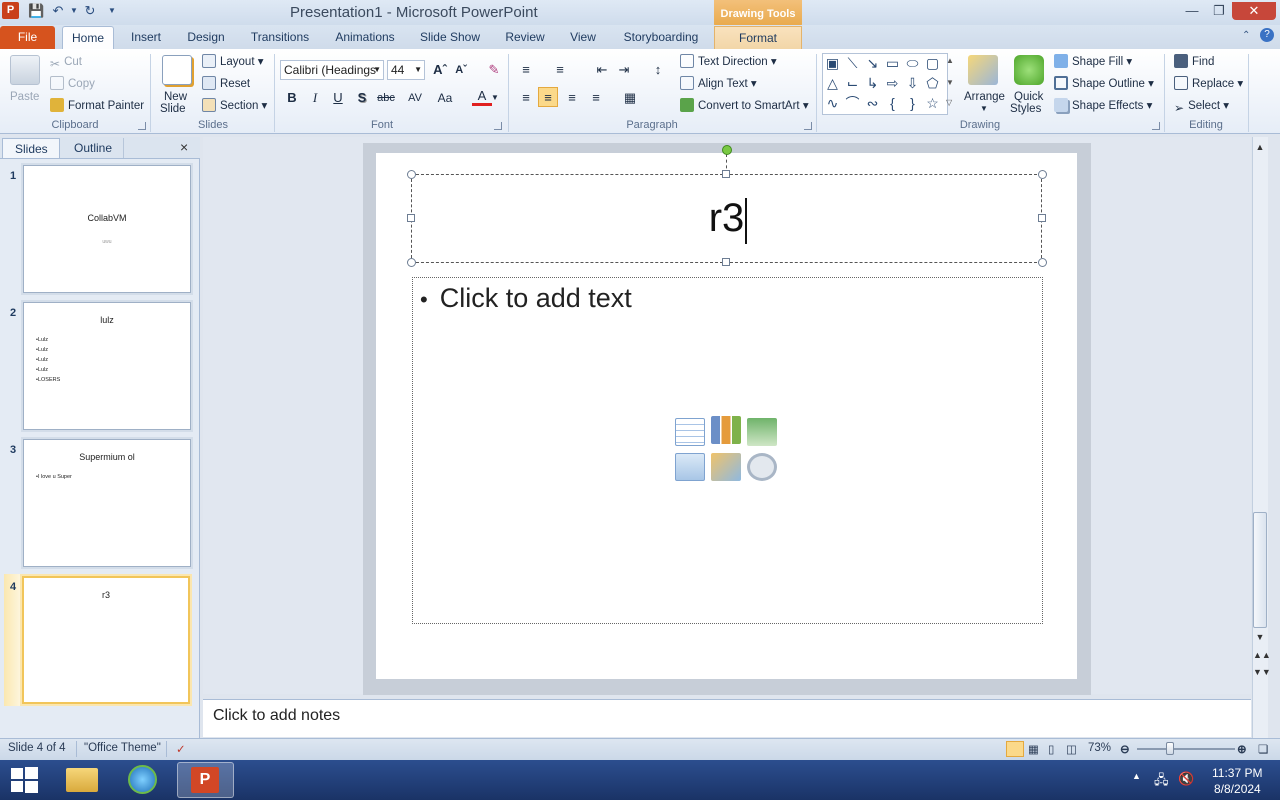 The image size is (1280, 800). I want to click on tab-view: View, so click(583, 37).